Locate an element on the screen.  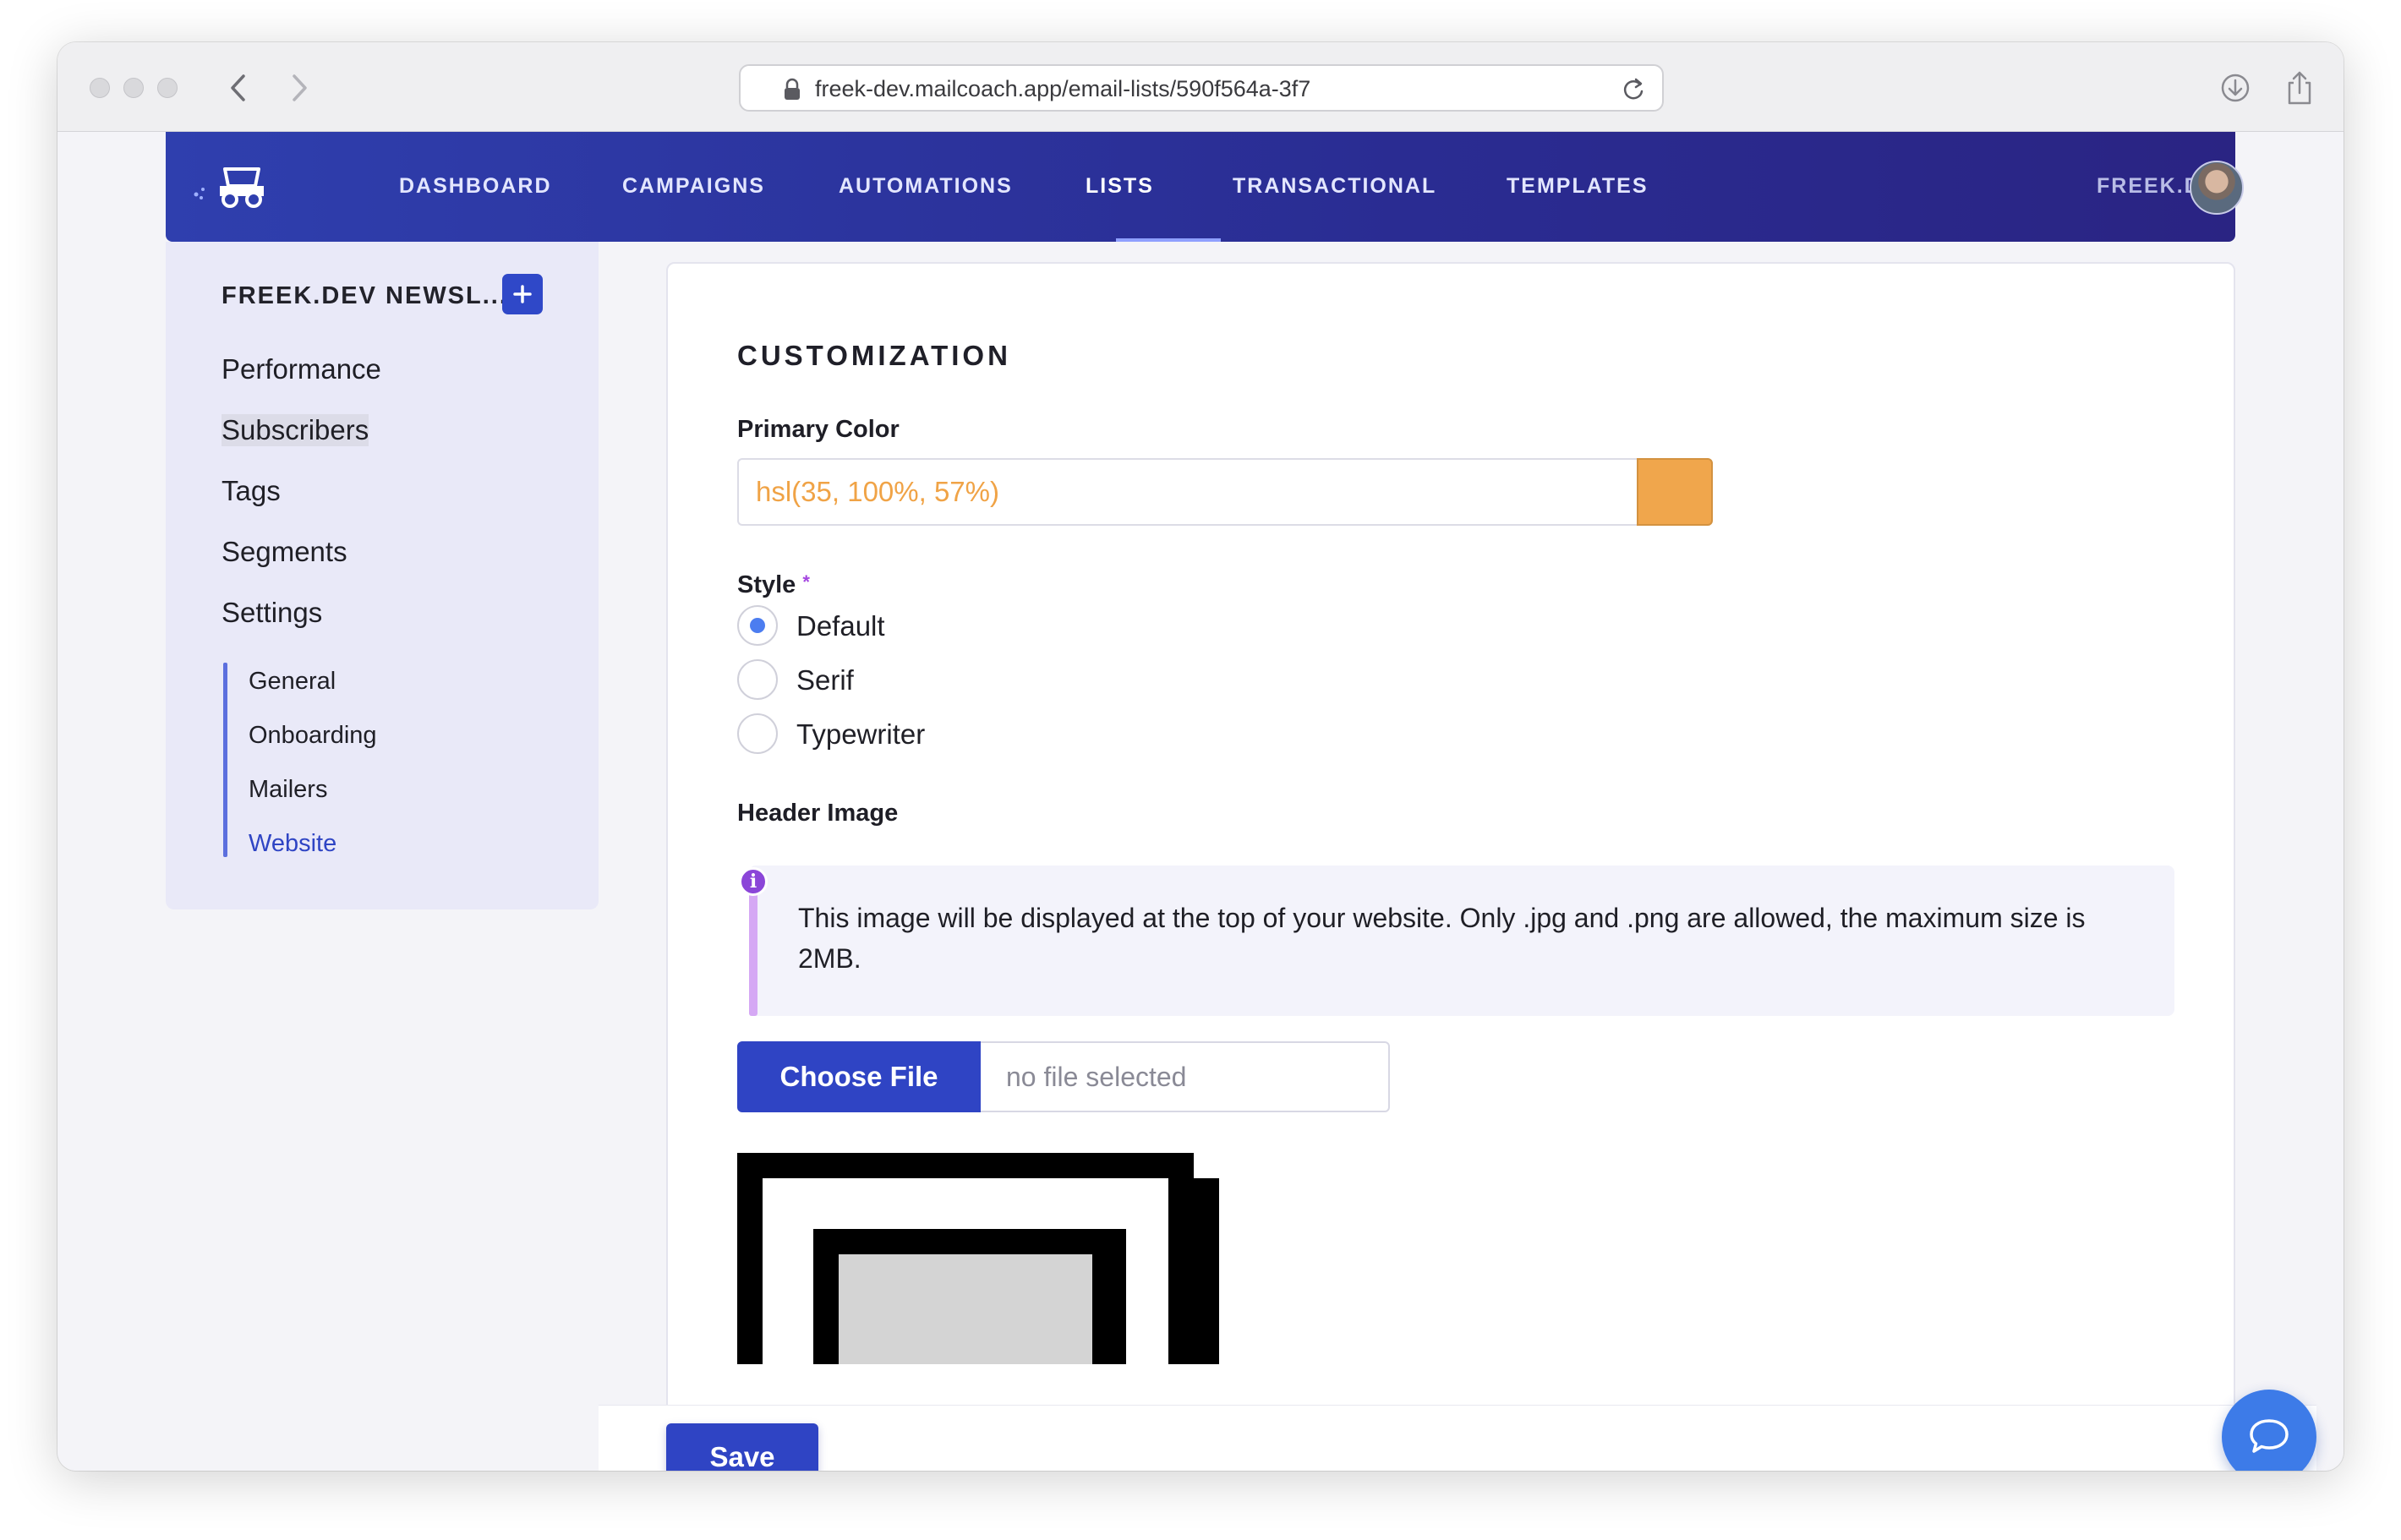
share-icon is located at coordinates (2300, 88).